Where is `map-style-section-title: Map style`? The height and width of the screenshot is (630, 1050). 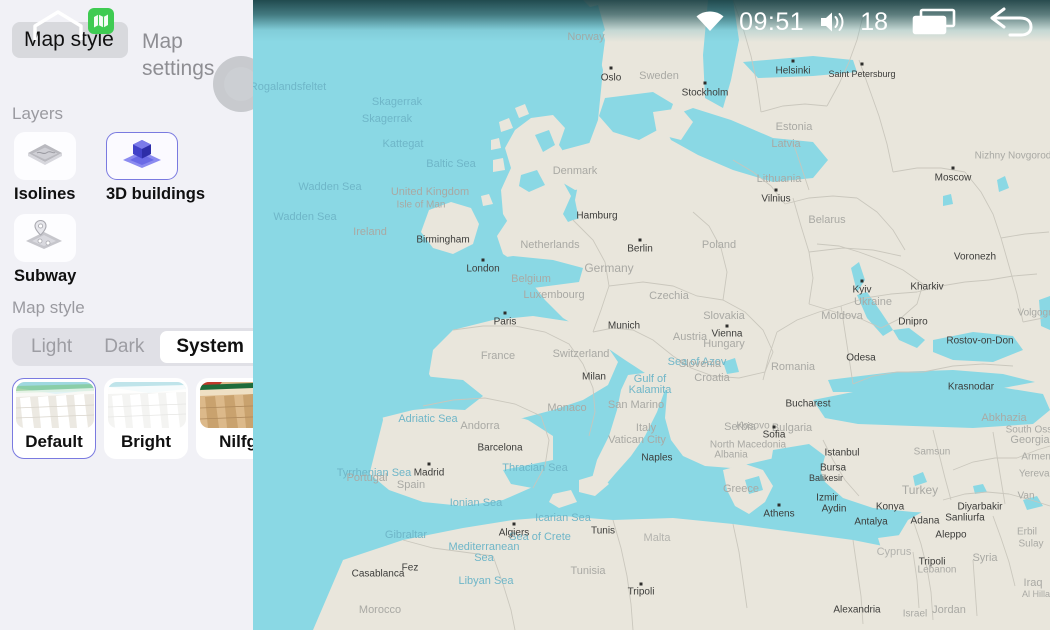 map-style-section-title: Map style is located at coordinates (48, 307).